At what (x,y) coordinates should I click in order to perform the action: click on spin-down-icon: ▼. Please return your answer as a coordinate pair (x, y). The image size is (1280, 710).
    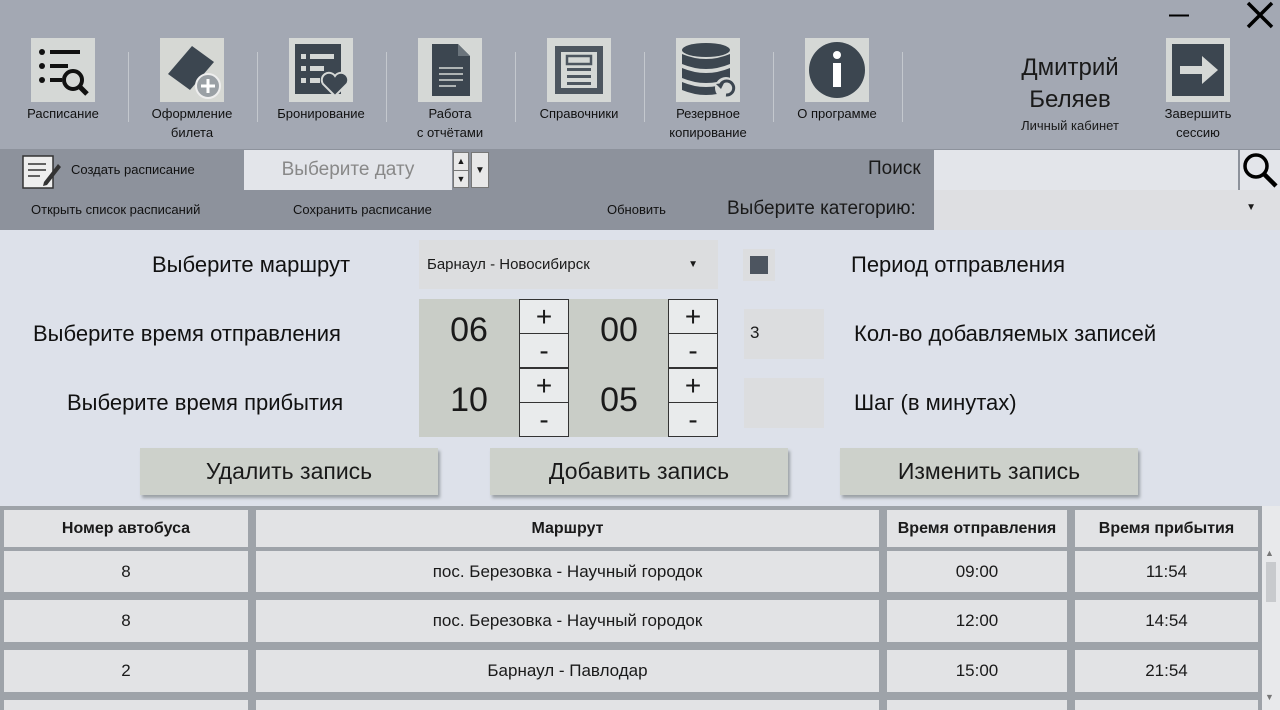
    Looking at the image, I should click on (461, 178).